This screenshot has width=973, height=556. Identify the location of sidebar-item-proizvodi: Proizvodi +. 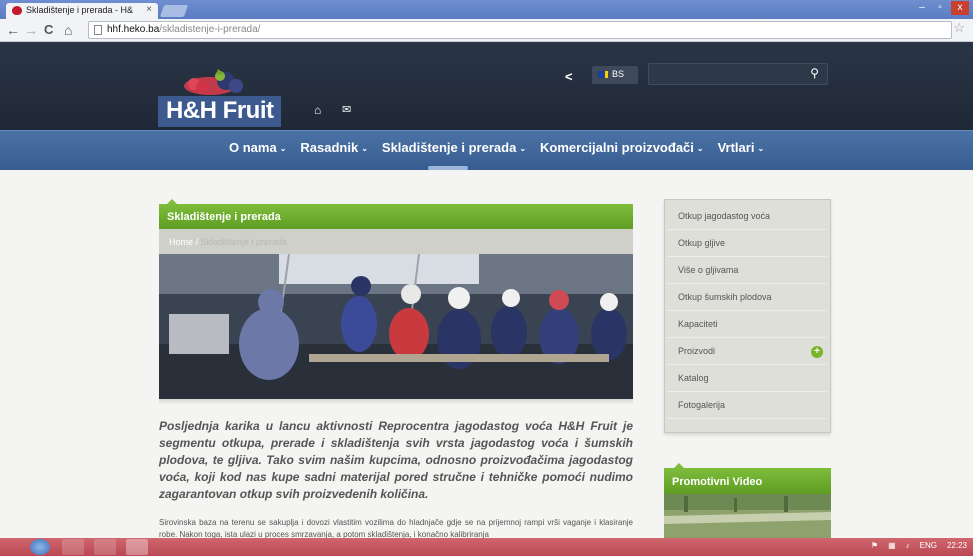
(747, 352).